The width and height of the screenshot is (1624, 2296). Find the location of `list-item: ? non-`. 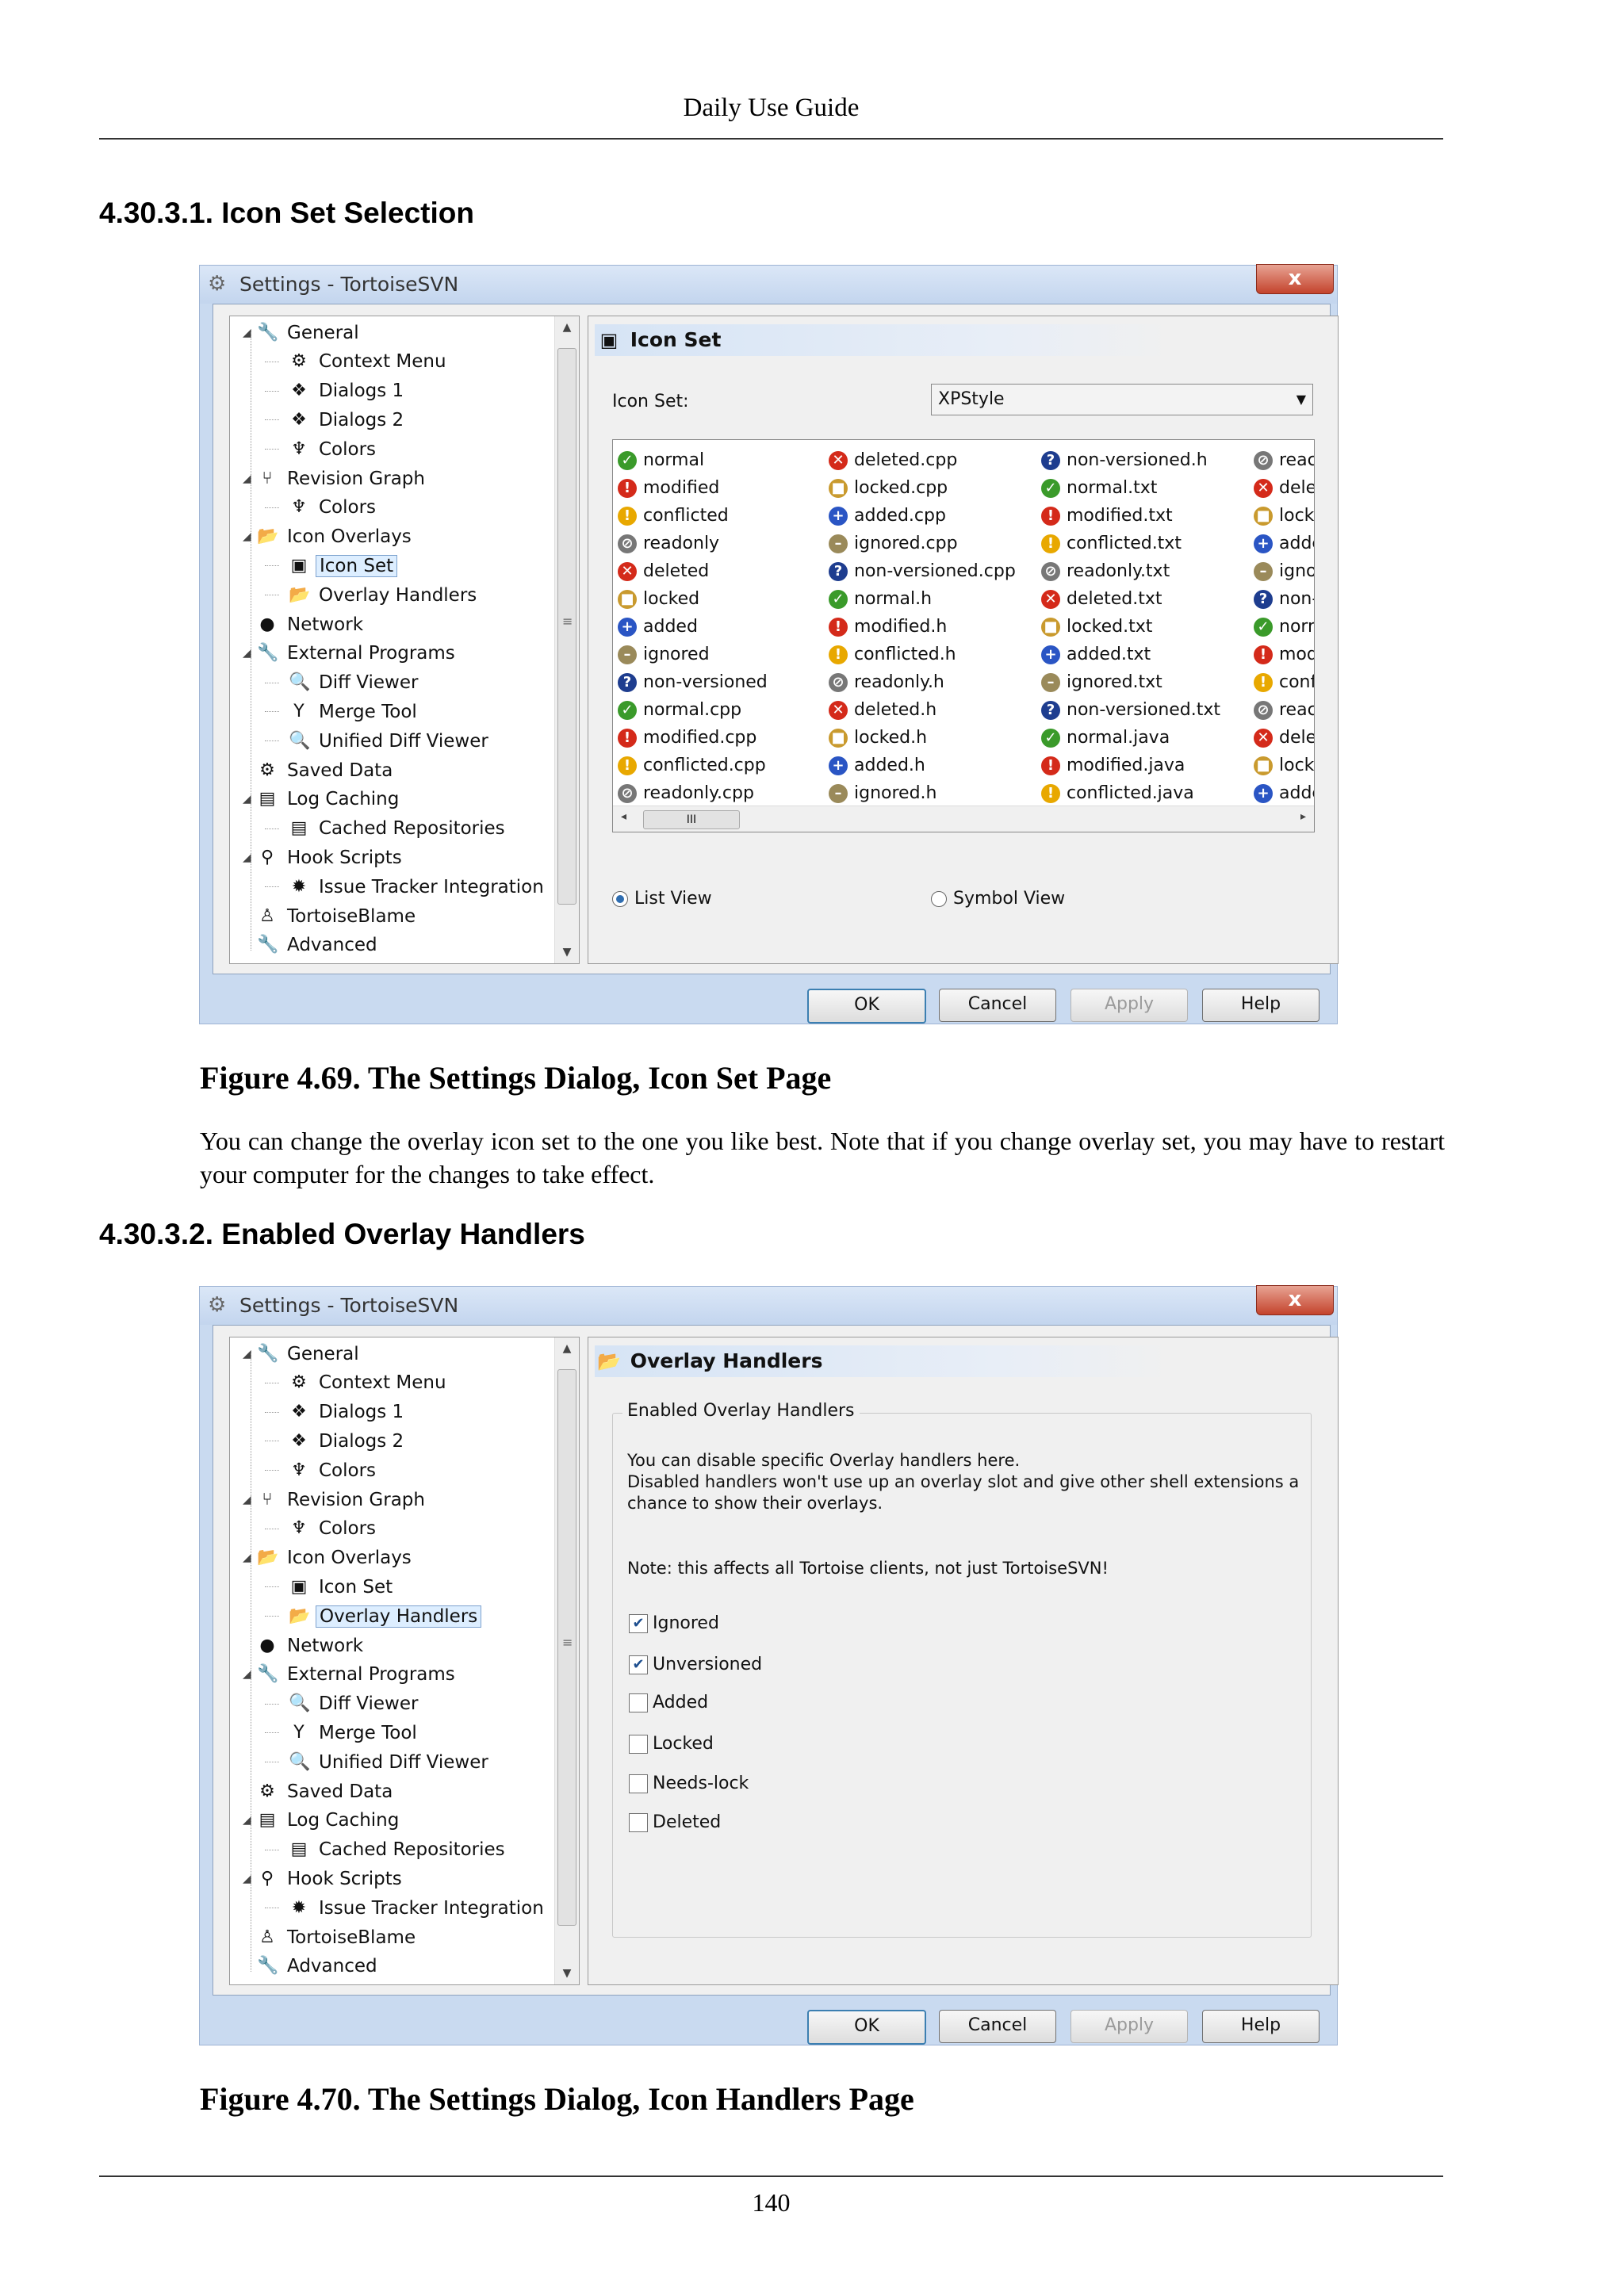

list-item: ? non- is located at coordinates (1284, 599).